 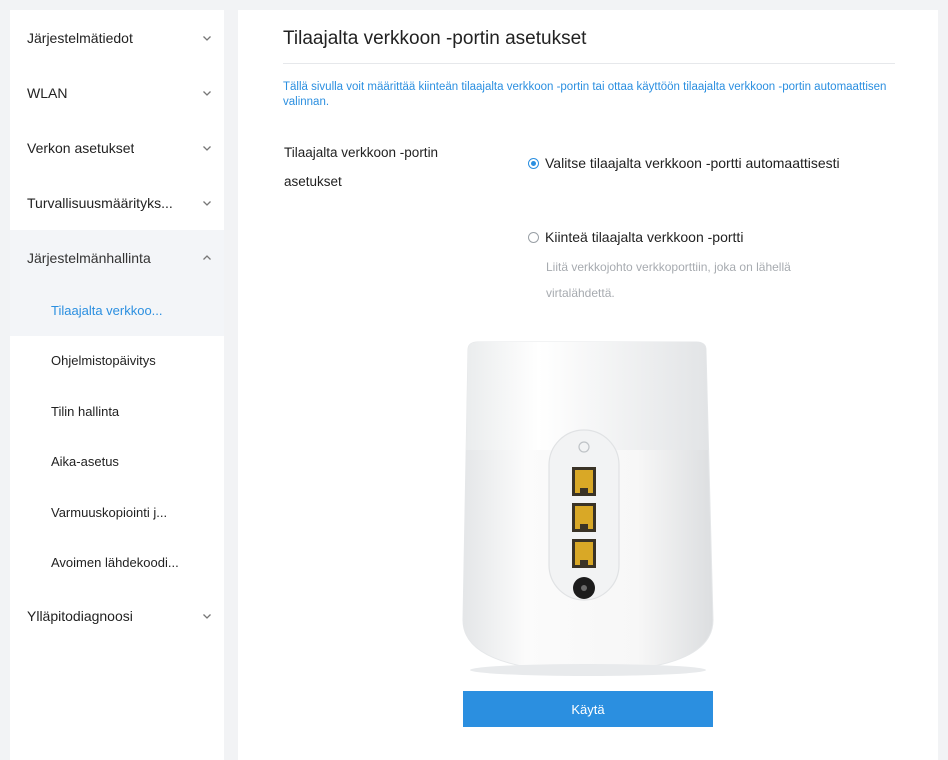 I want to click on radio-auto-select-indicator, so click(x=533, y=163).